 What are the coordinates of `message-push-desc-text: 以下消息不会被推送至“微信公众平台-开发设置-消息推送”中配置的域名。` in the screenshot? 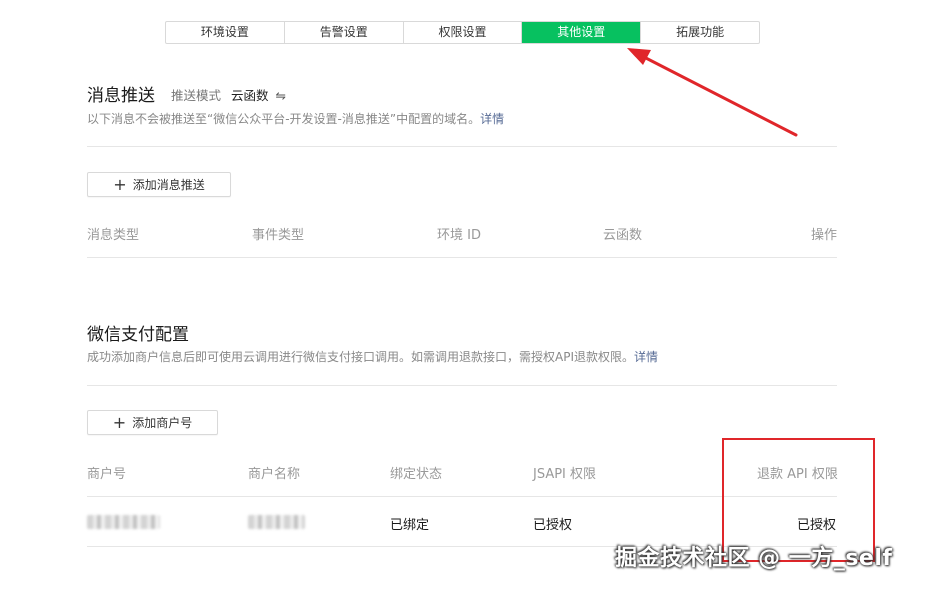 It's located at (284, 119).